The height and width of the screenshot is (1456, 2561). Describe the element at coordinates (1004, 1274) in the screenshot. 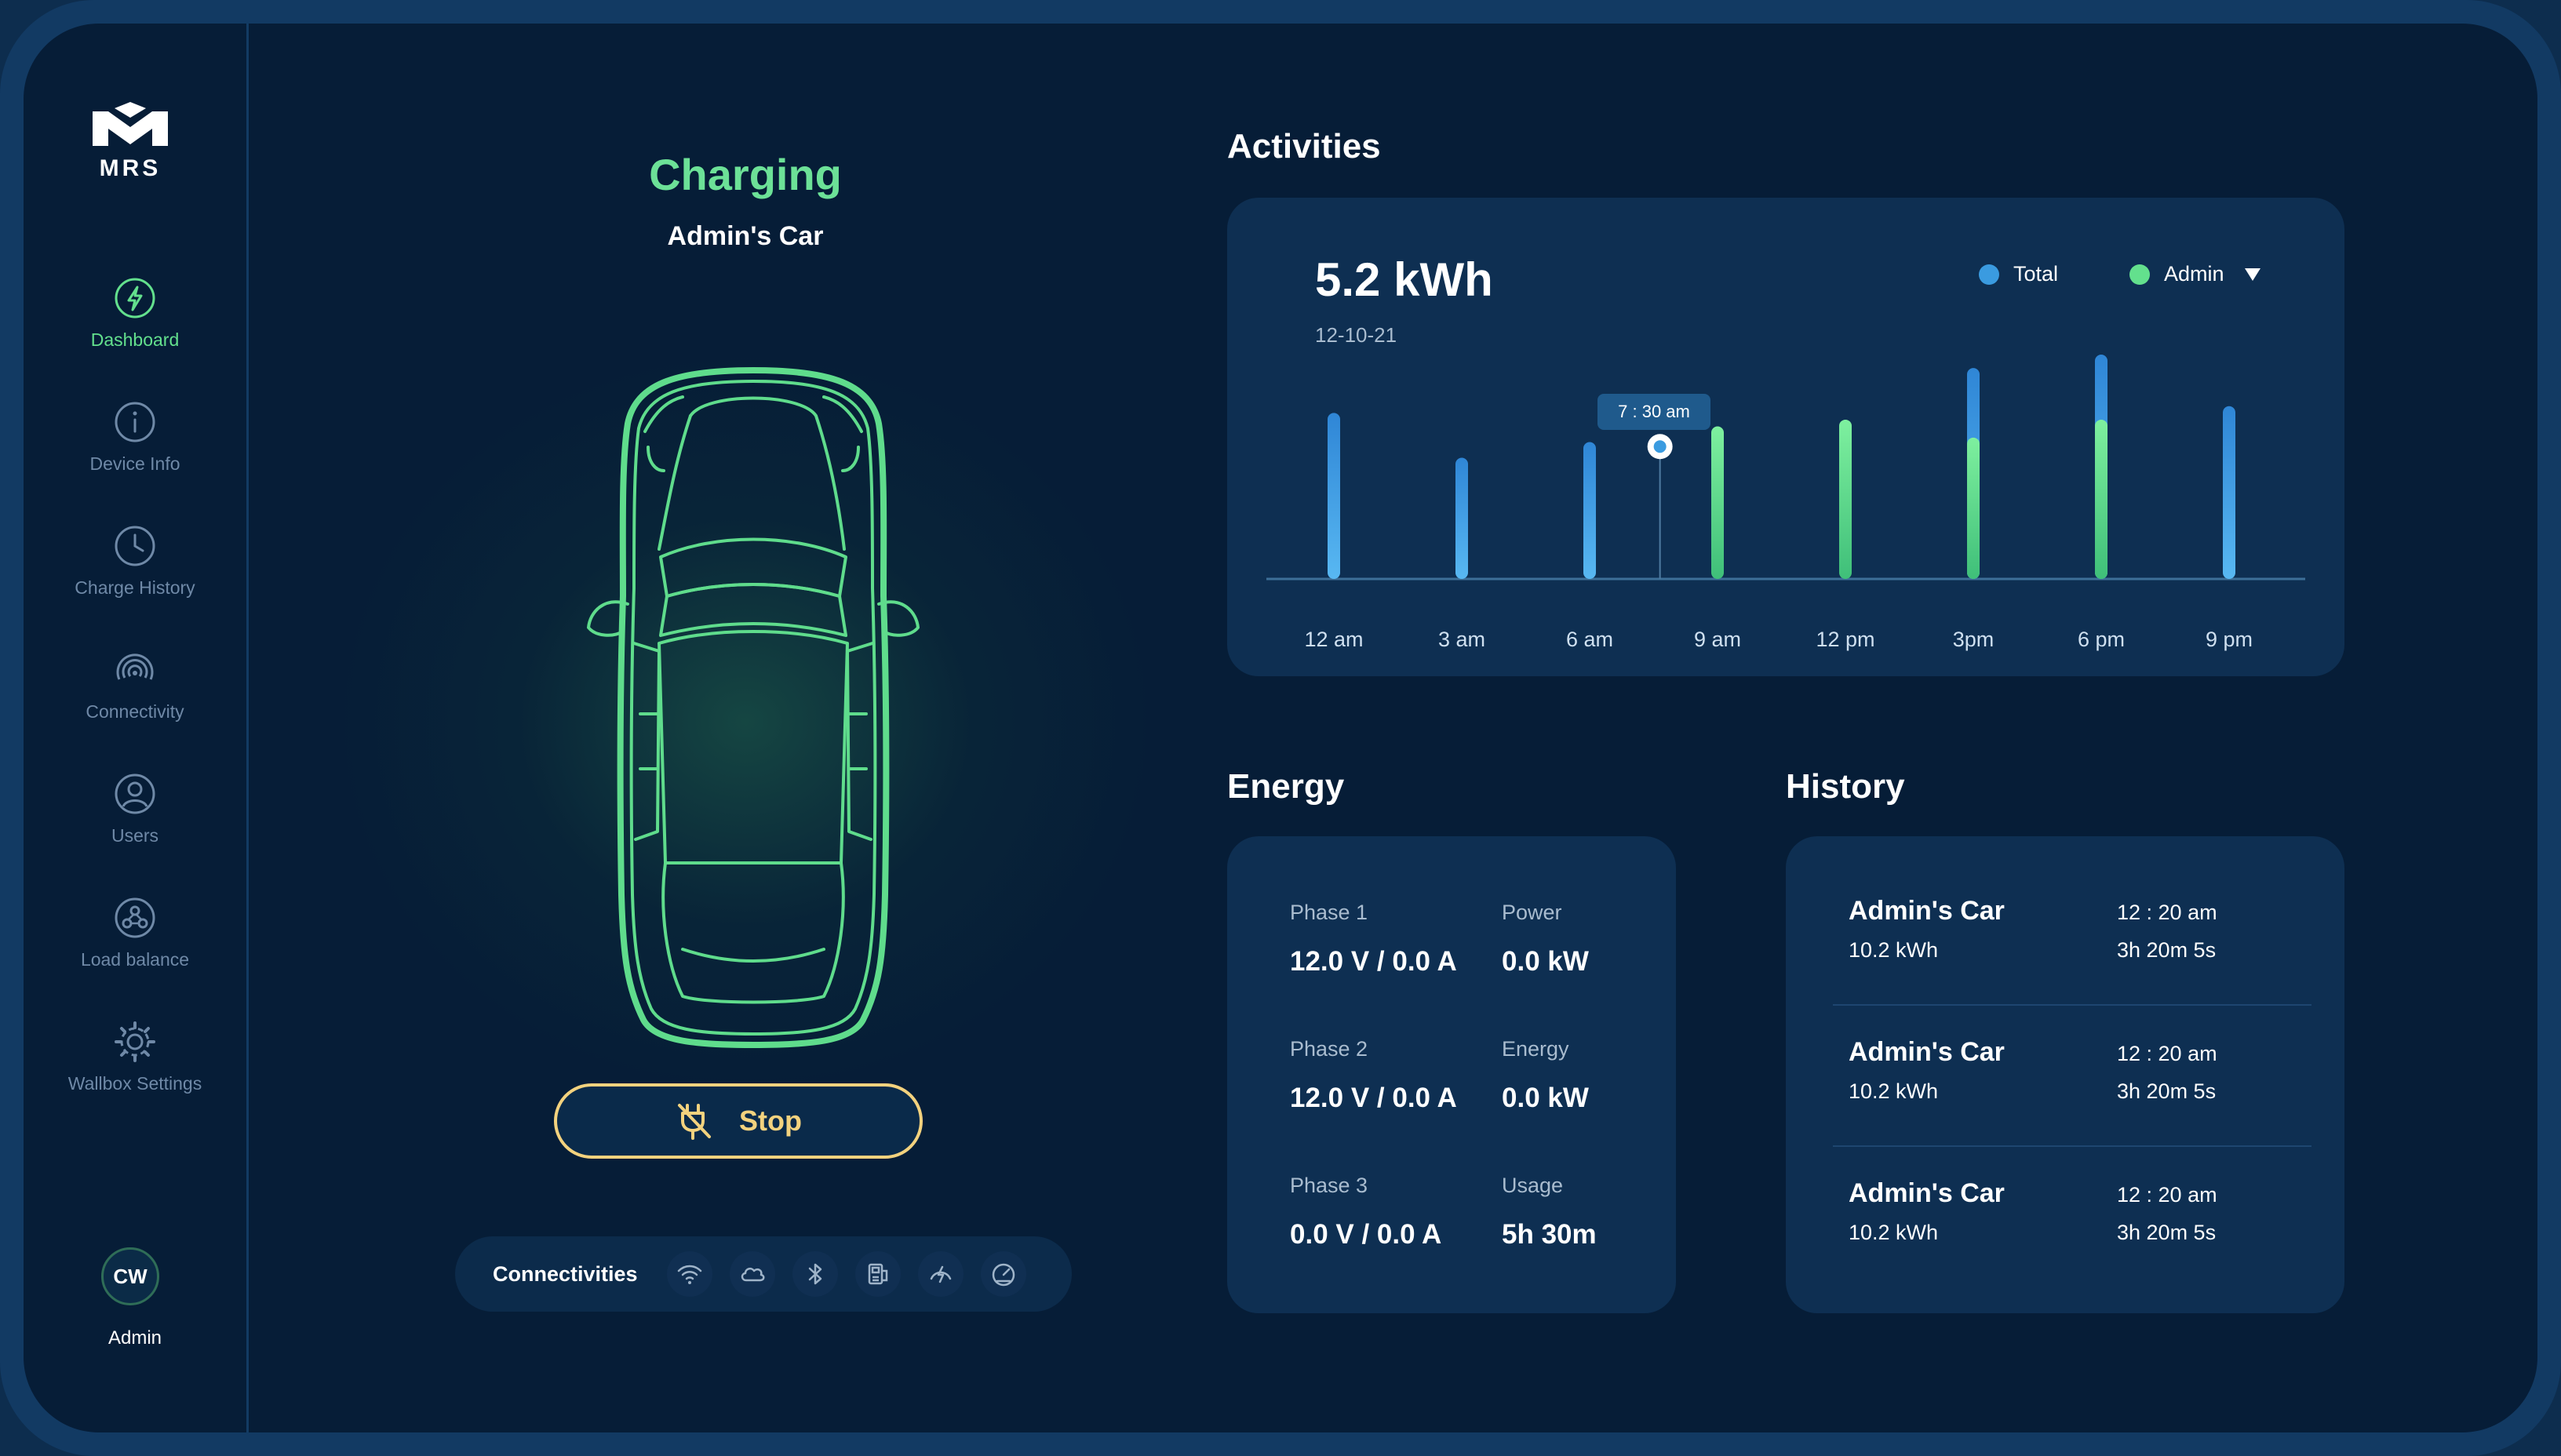

I see `gauge-icon` at that location.